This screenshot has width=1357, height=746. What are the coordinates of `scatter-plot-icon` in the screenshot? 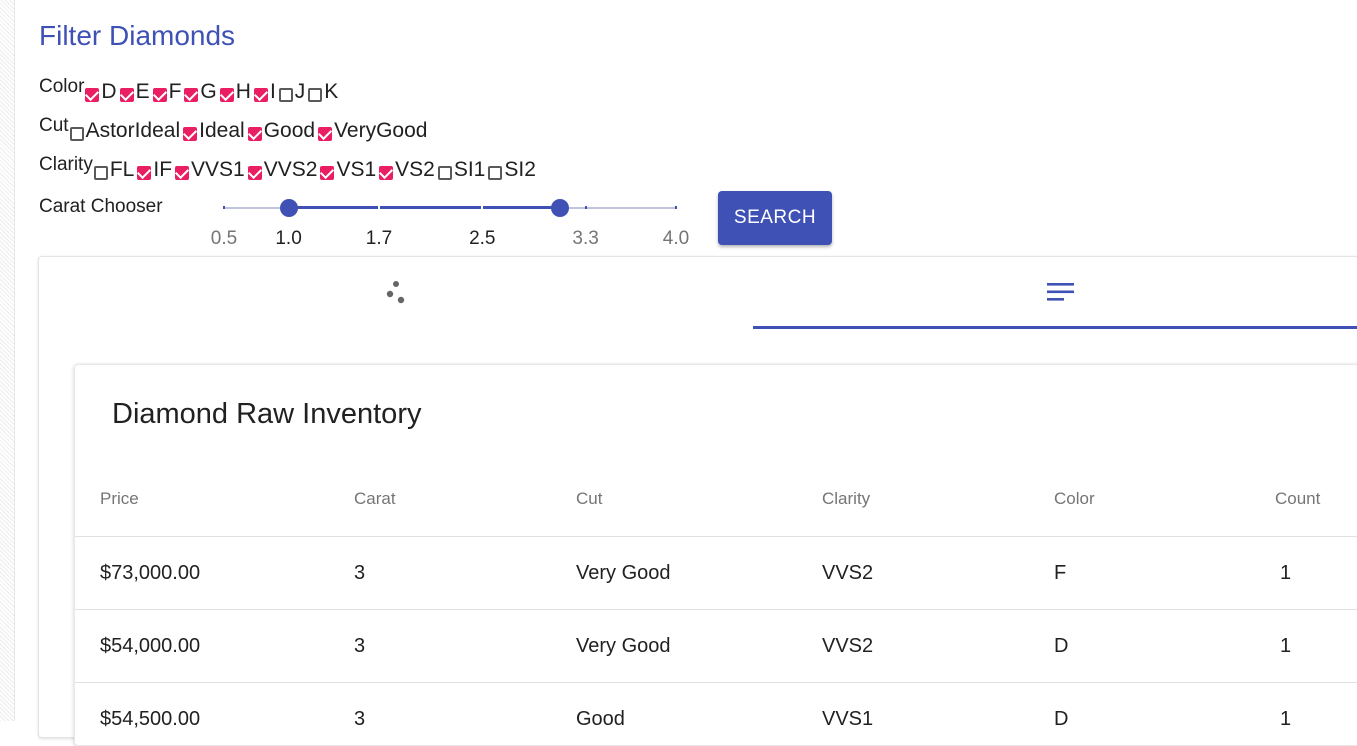 It's located at (395, 292).